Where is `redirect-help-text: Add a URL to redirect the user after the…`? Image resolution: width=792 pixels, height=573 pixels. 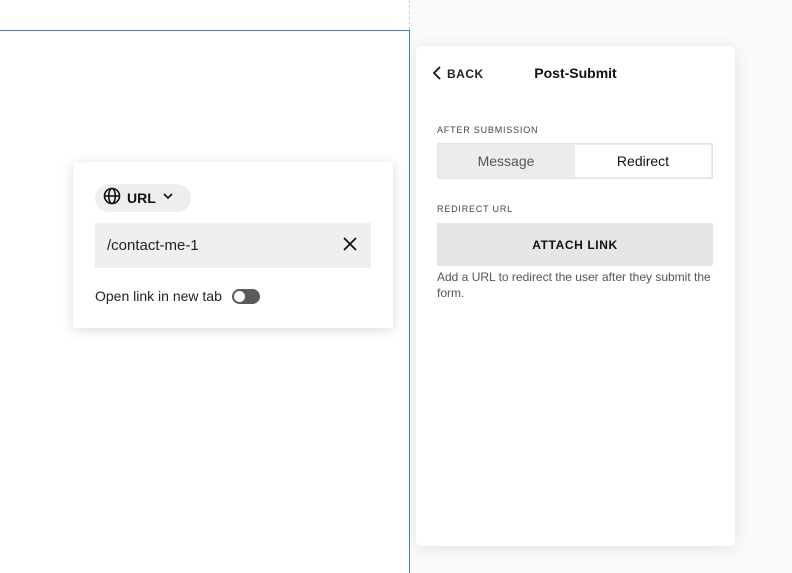
redirect-help-text: Add a URL to redirect the user after the… is located at coordinates (574, 285).